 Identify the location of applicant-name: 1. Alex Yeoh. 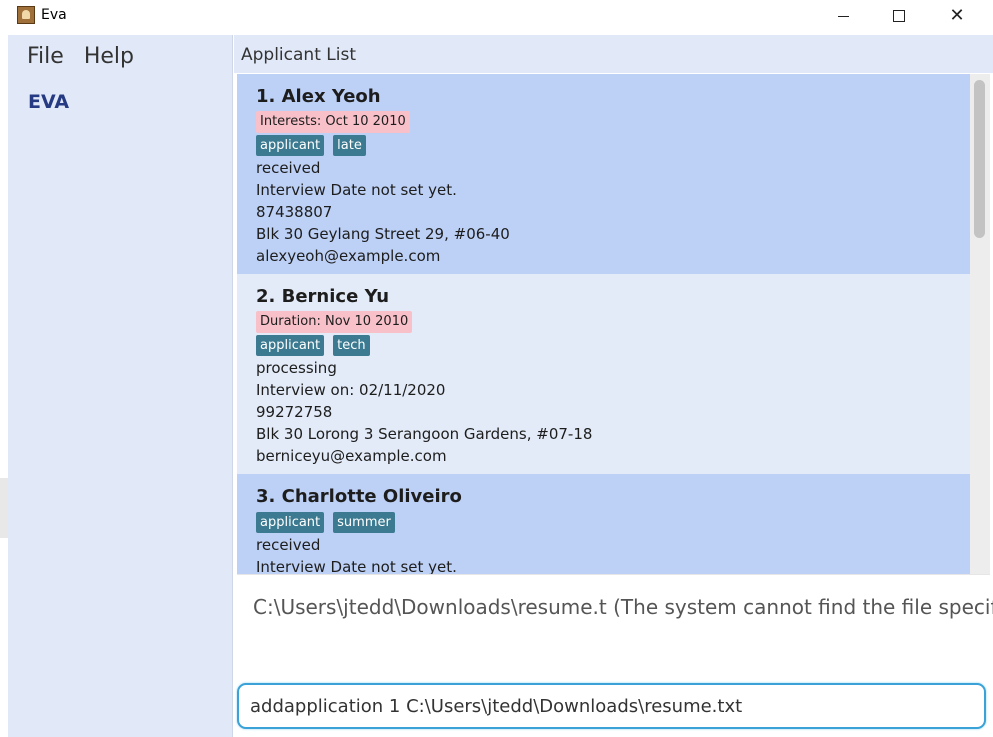
(318, 96).